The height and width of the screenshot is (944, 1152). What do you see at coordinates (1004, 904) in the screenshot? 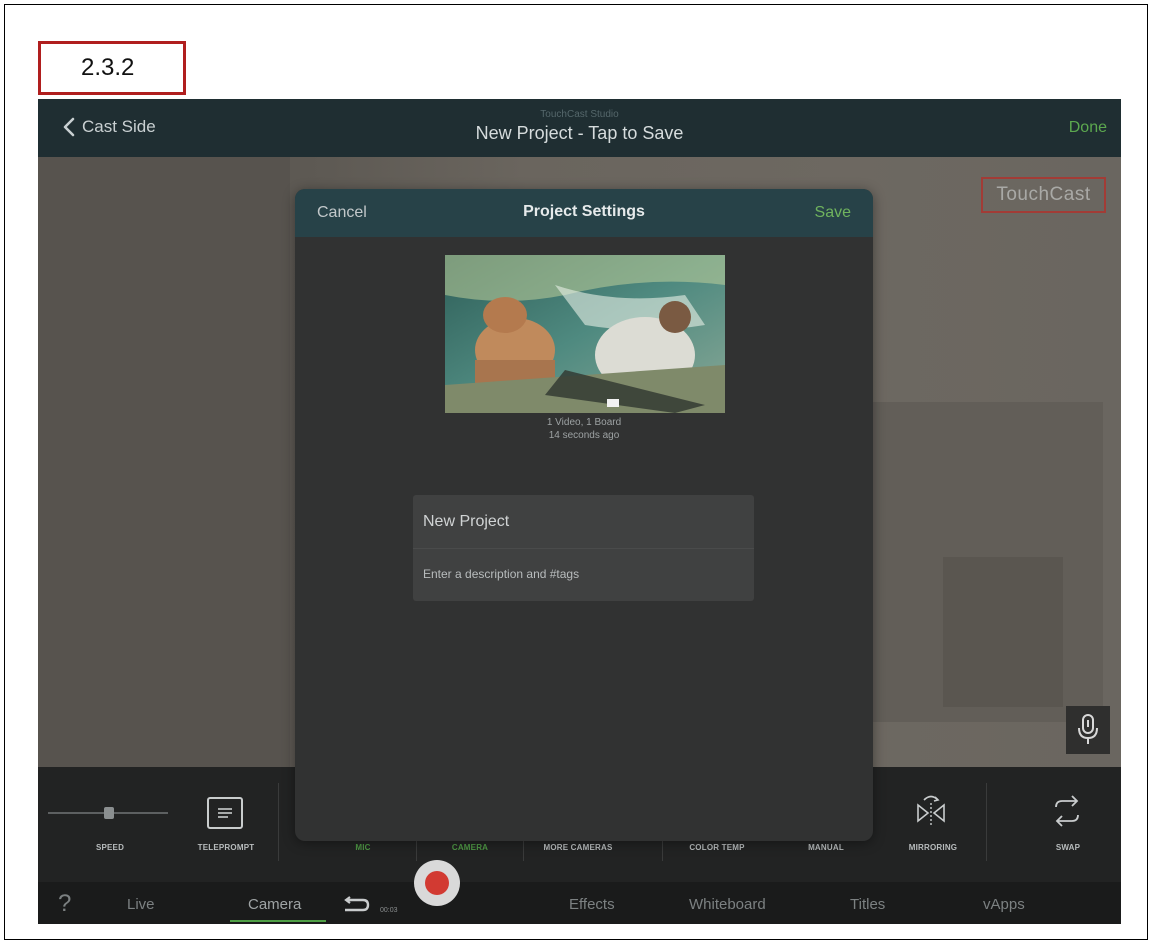
I see `tab-vapps: vApps` at bounding box center [1004, 904].